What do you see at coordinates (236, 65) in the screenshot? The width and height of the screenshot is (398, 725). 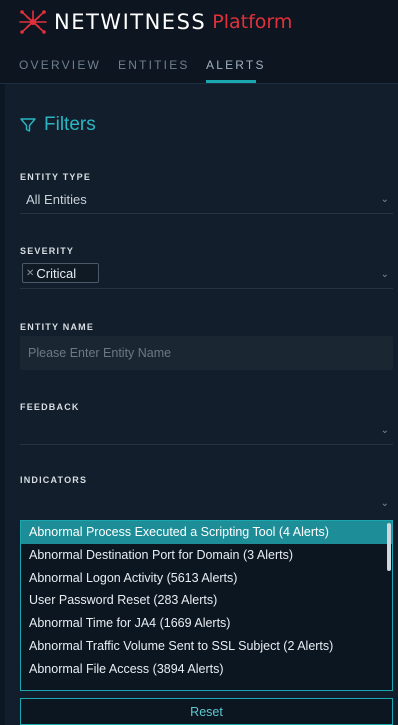 I see `tab-alerts: ALERTS` at bounding box center [236, 65].